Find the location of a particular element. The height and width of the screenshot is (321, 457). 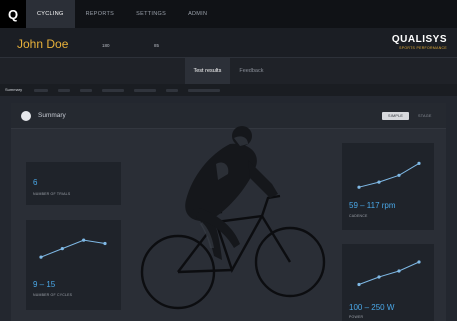

stat-value: 59 – 117 rpm is located at coordinates (372, 205).